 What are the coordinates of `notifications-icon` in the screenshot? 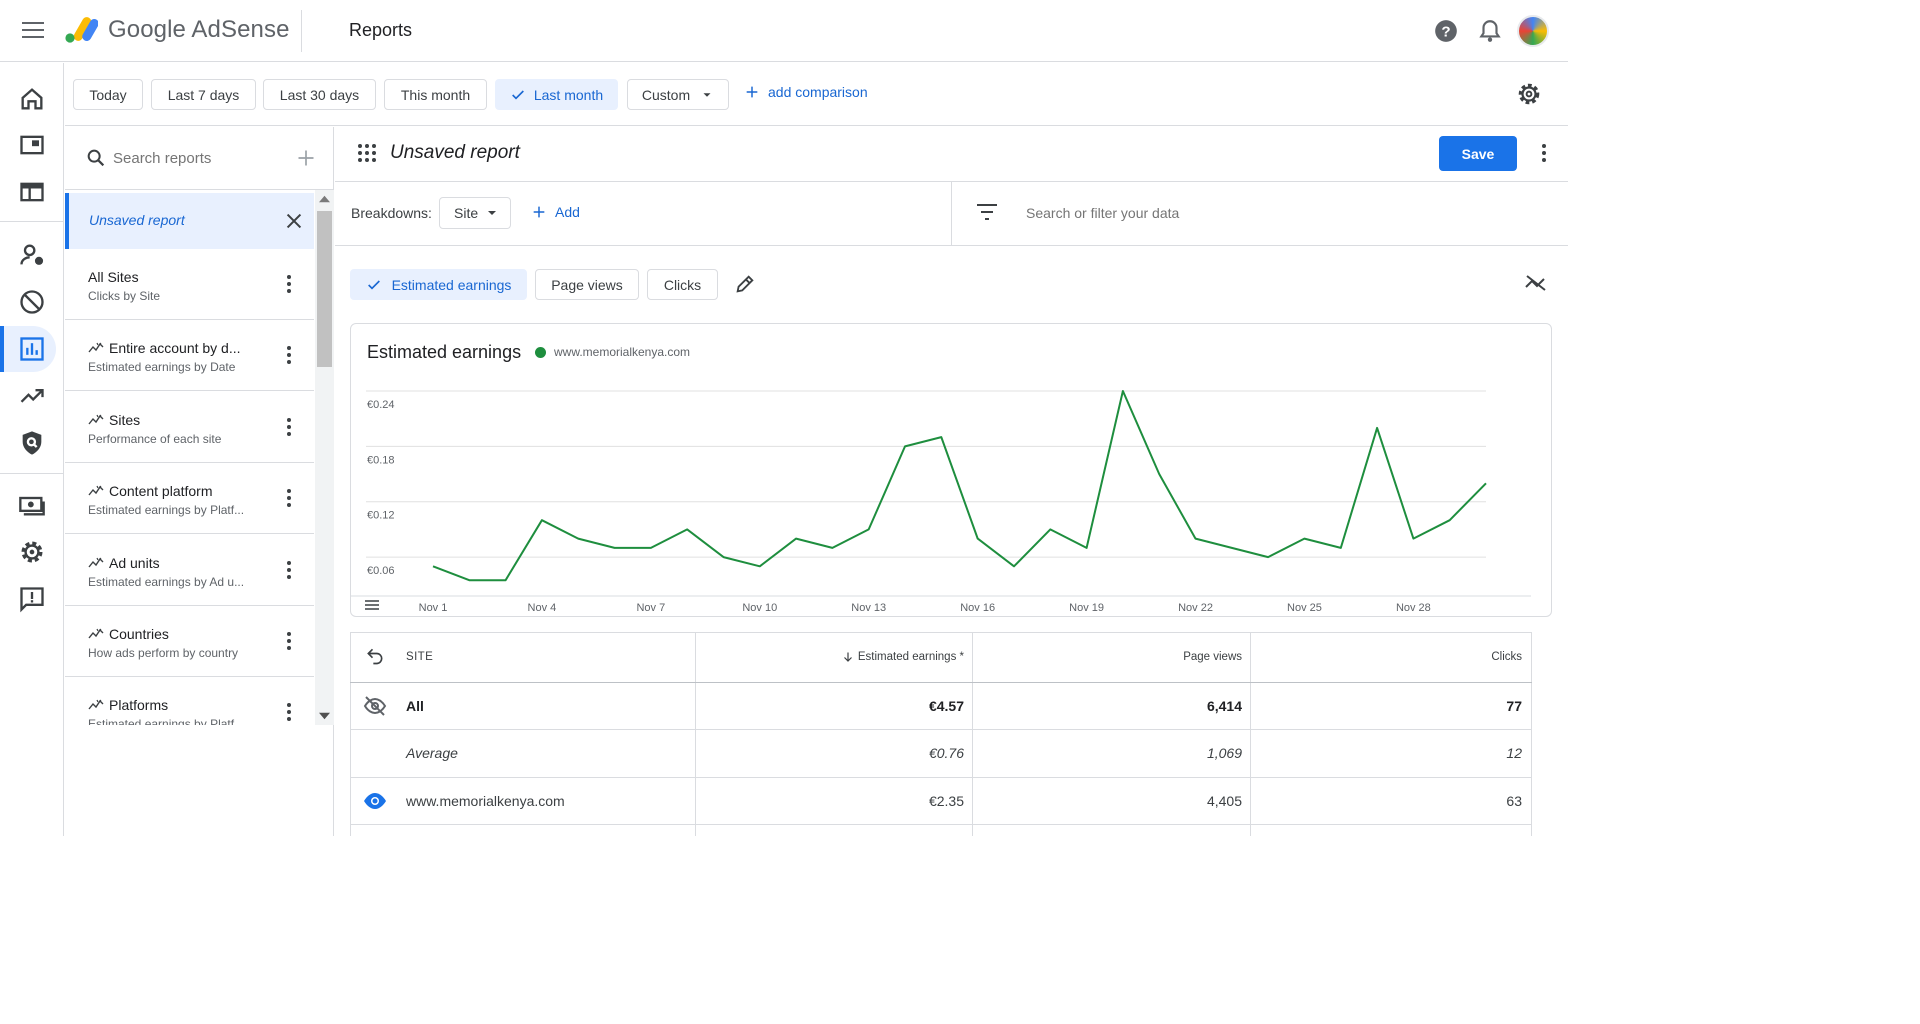 It's located at (1490, 31).